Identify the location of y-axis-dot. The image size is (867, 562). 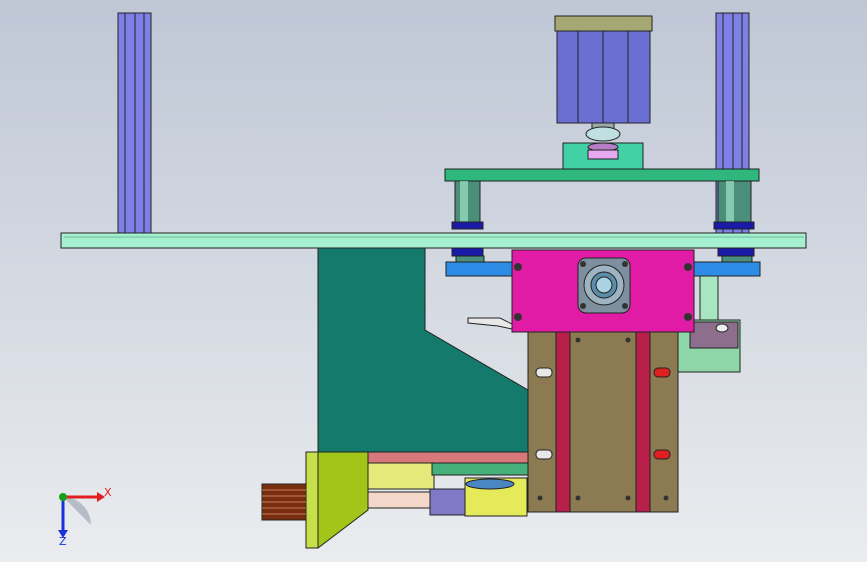
(63, 497).